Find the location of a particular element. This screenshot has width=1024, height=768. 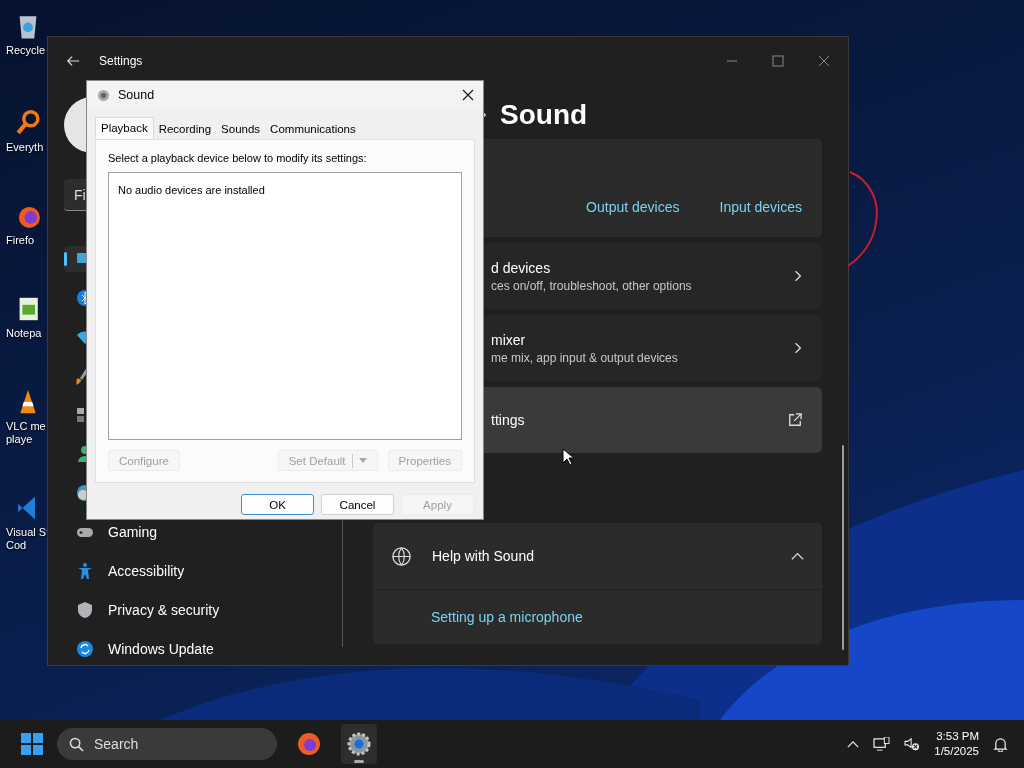

desktop-icon-label: VLC me playe is located at coordinates (26, 433).